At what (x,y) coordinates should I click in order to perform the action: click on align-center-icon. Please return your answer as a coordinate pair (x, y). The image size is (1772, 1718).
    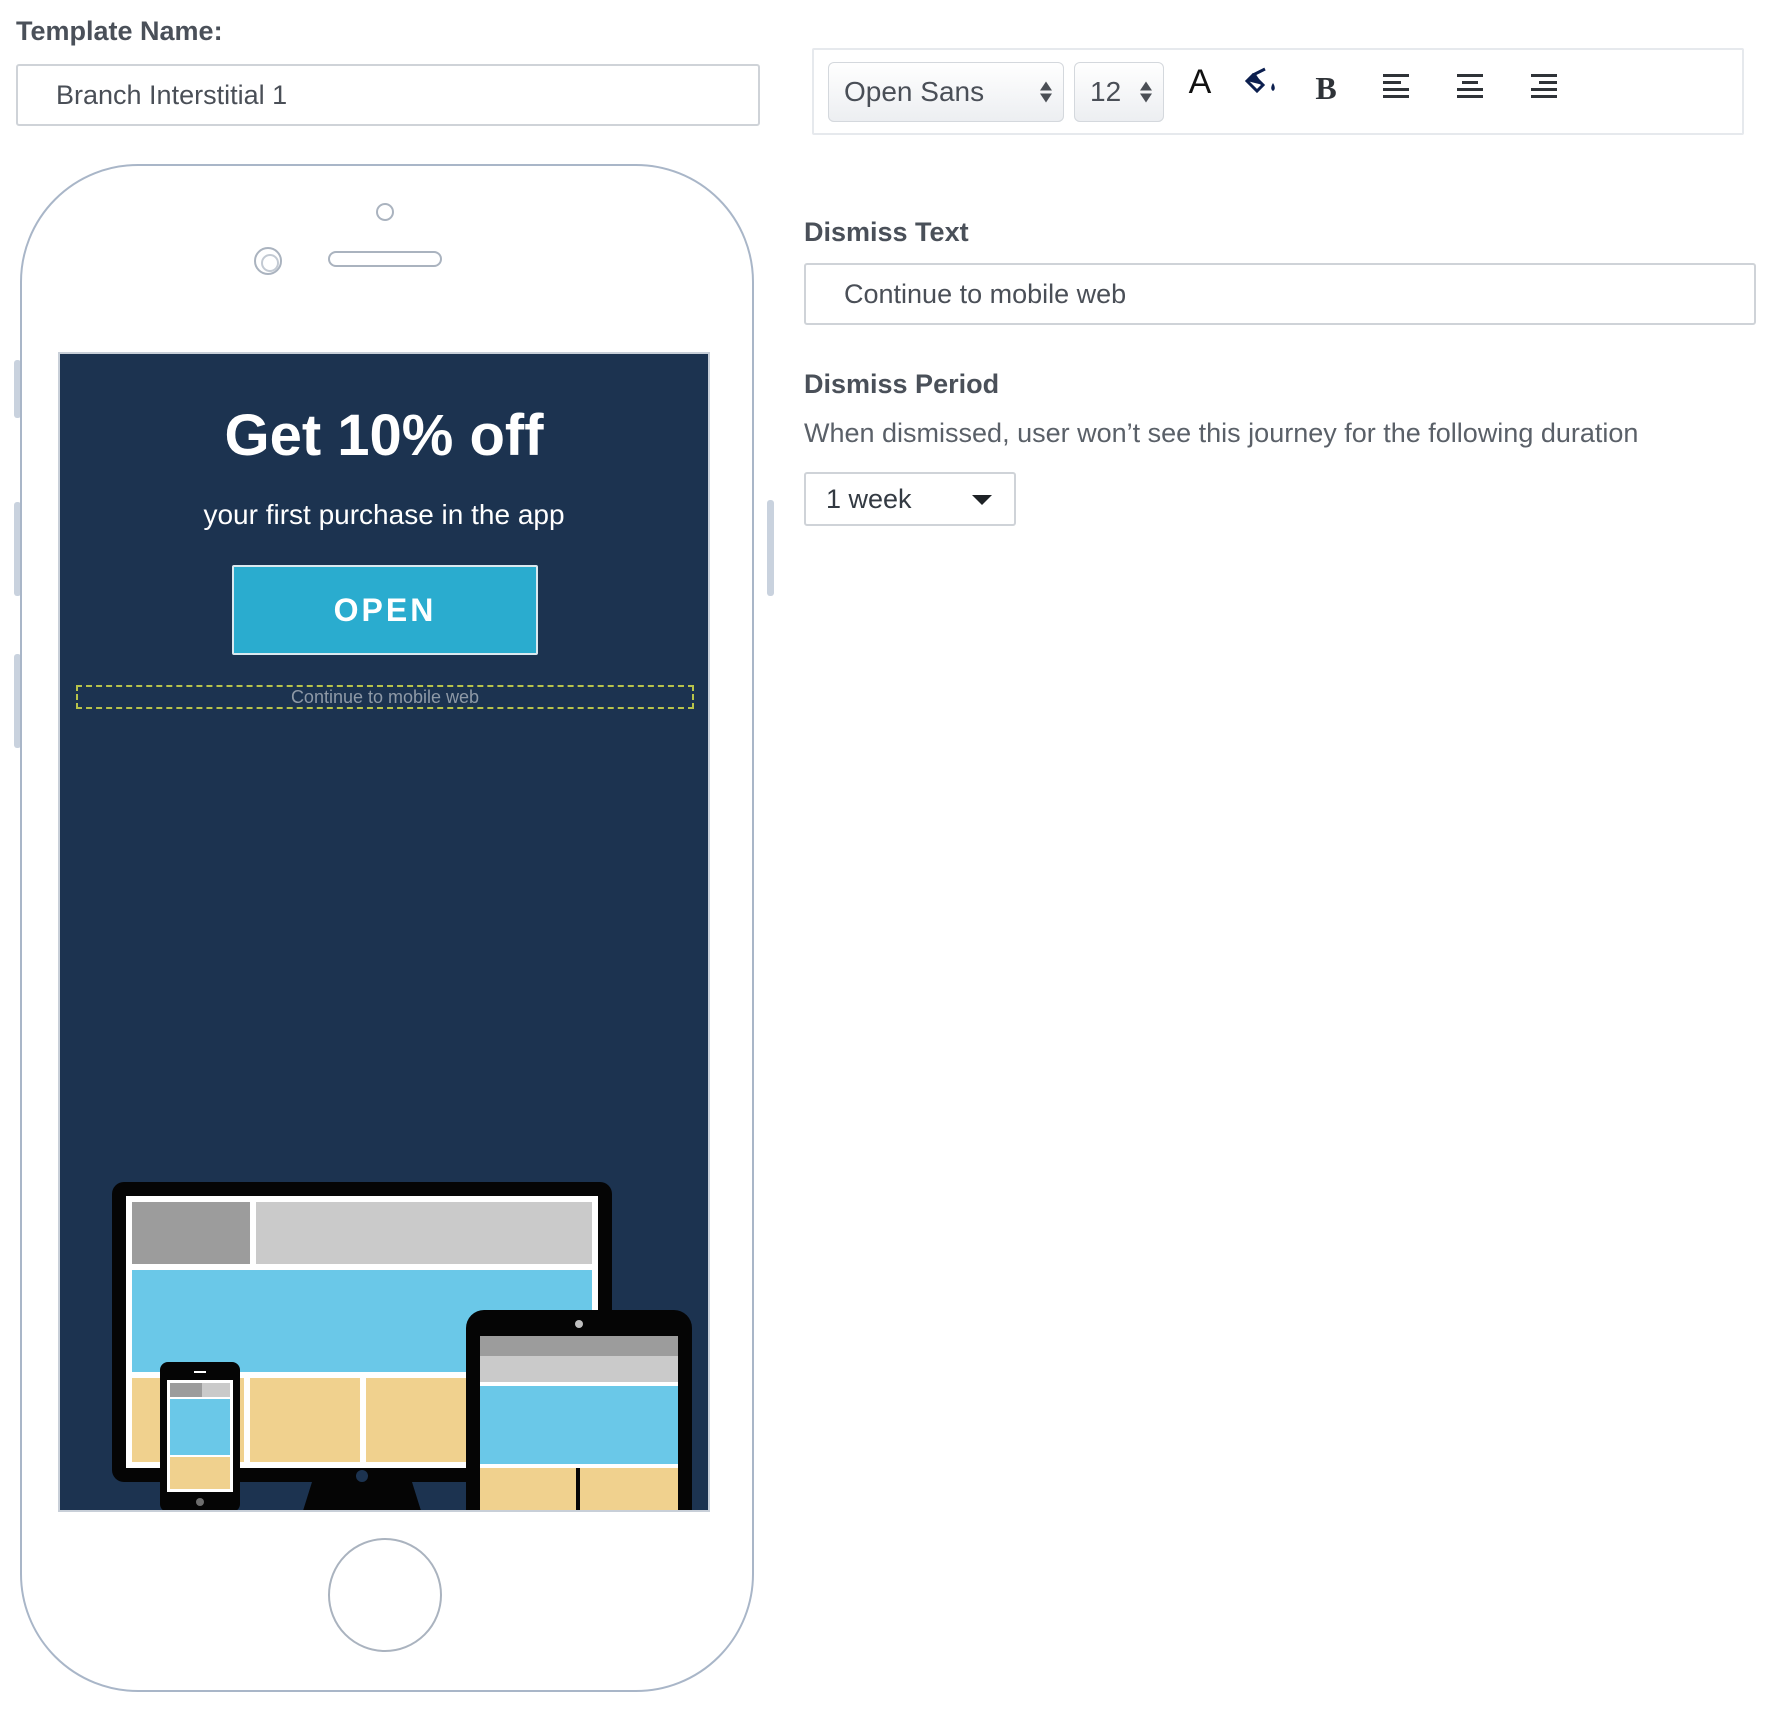
    Looking at the image, I should click on (1470, 86).